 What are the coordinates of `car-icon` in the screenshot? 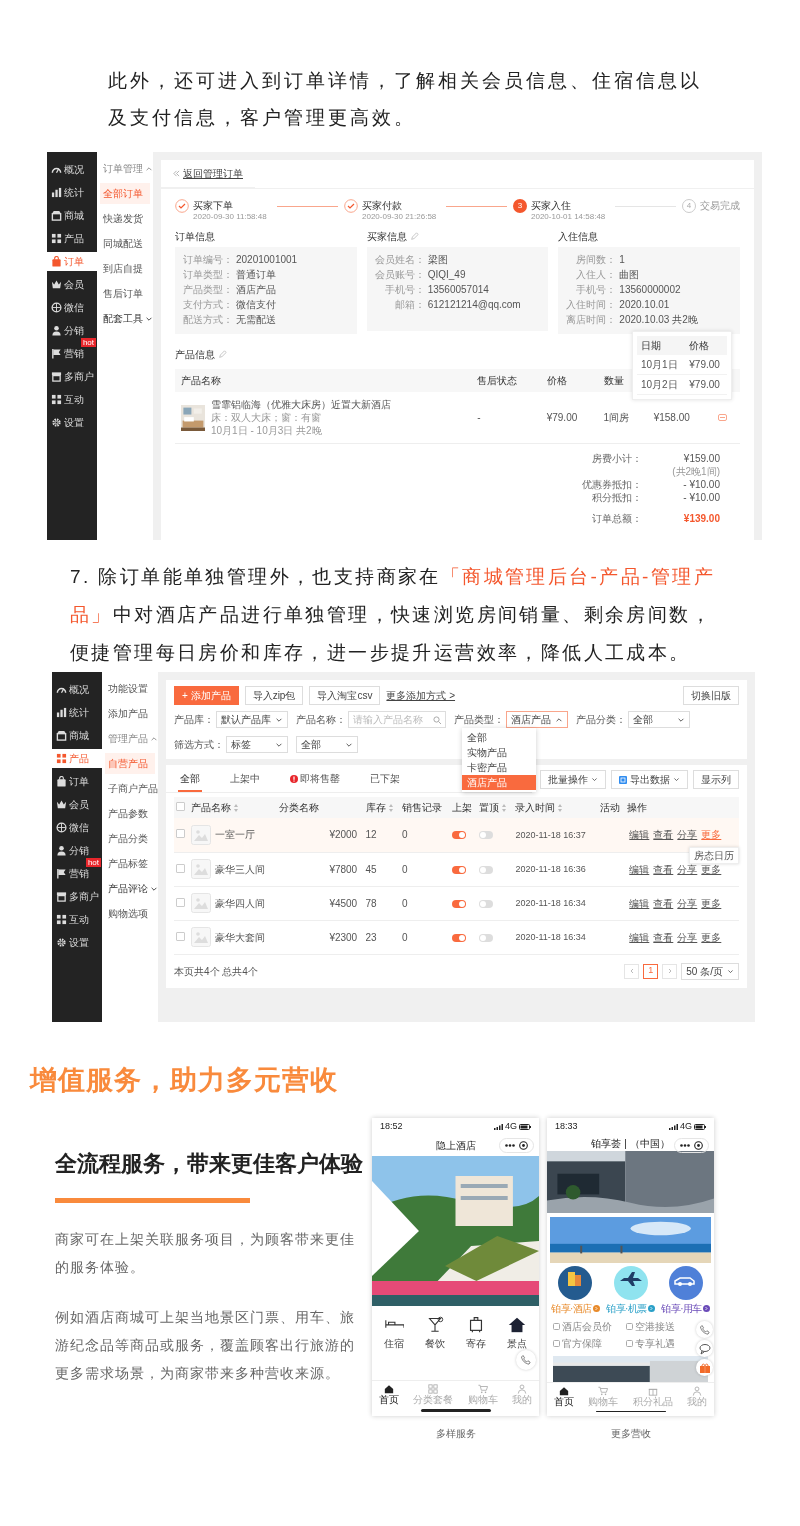 It's located at (685, 1282).